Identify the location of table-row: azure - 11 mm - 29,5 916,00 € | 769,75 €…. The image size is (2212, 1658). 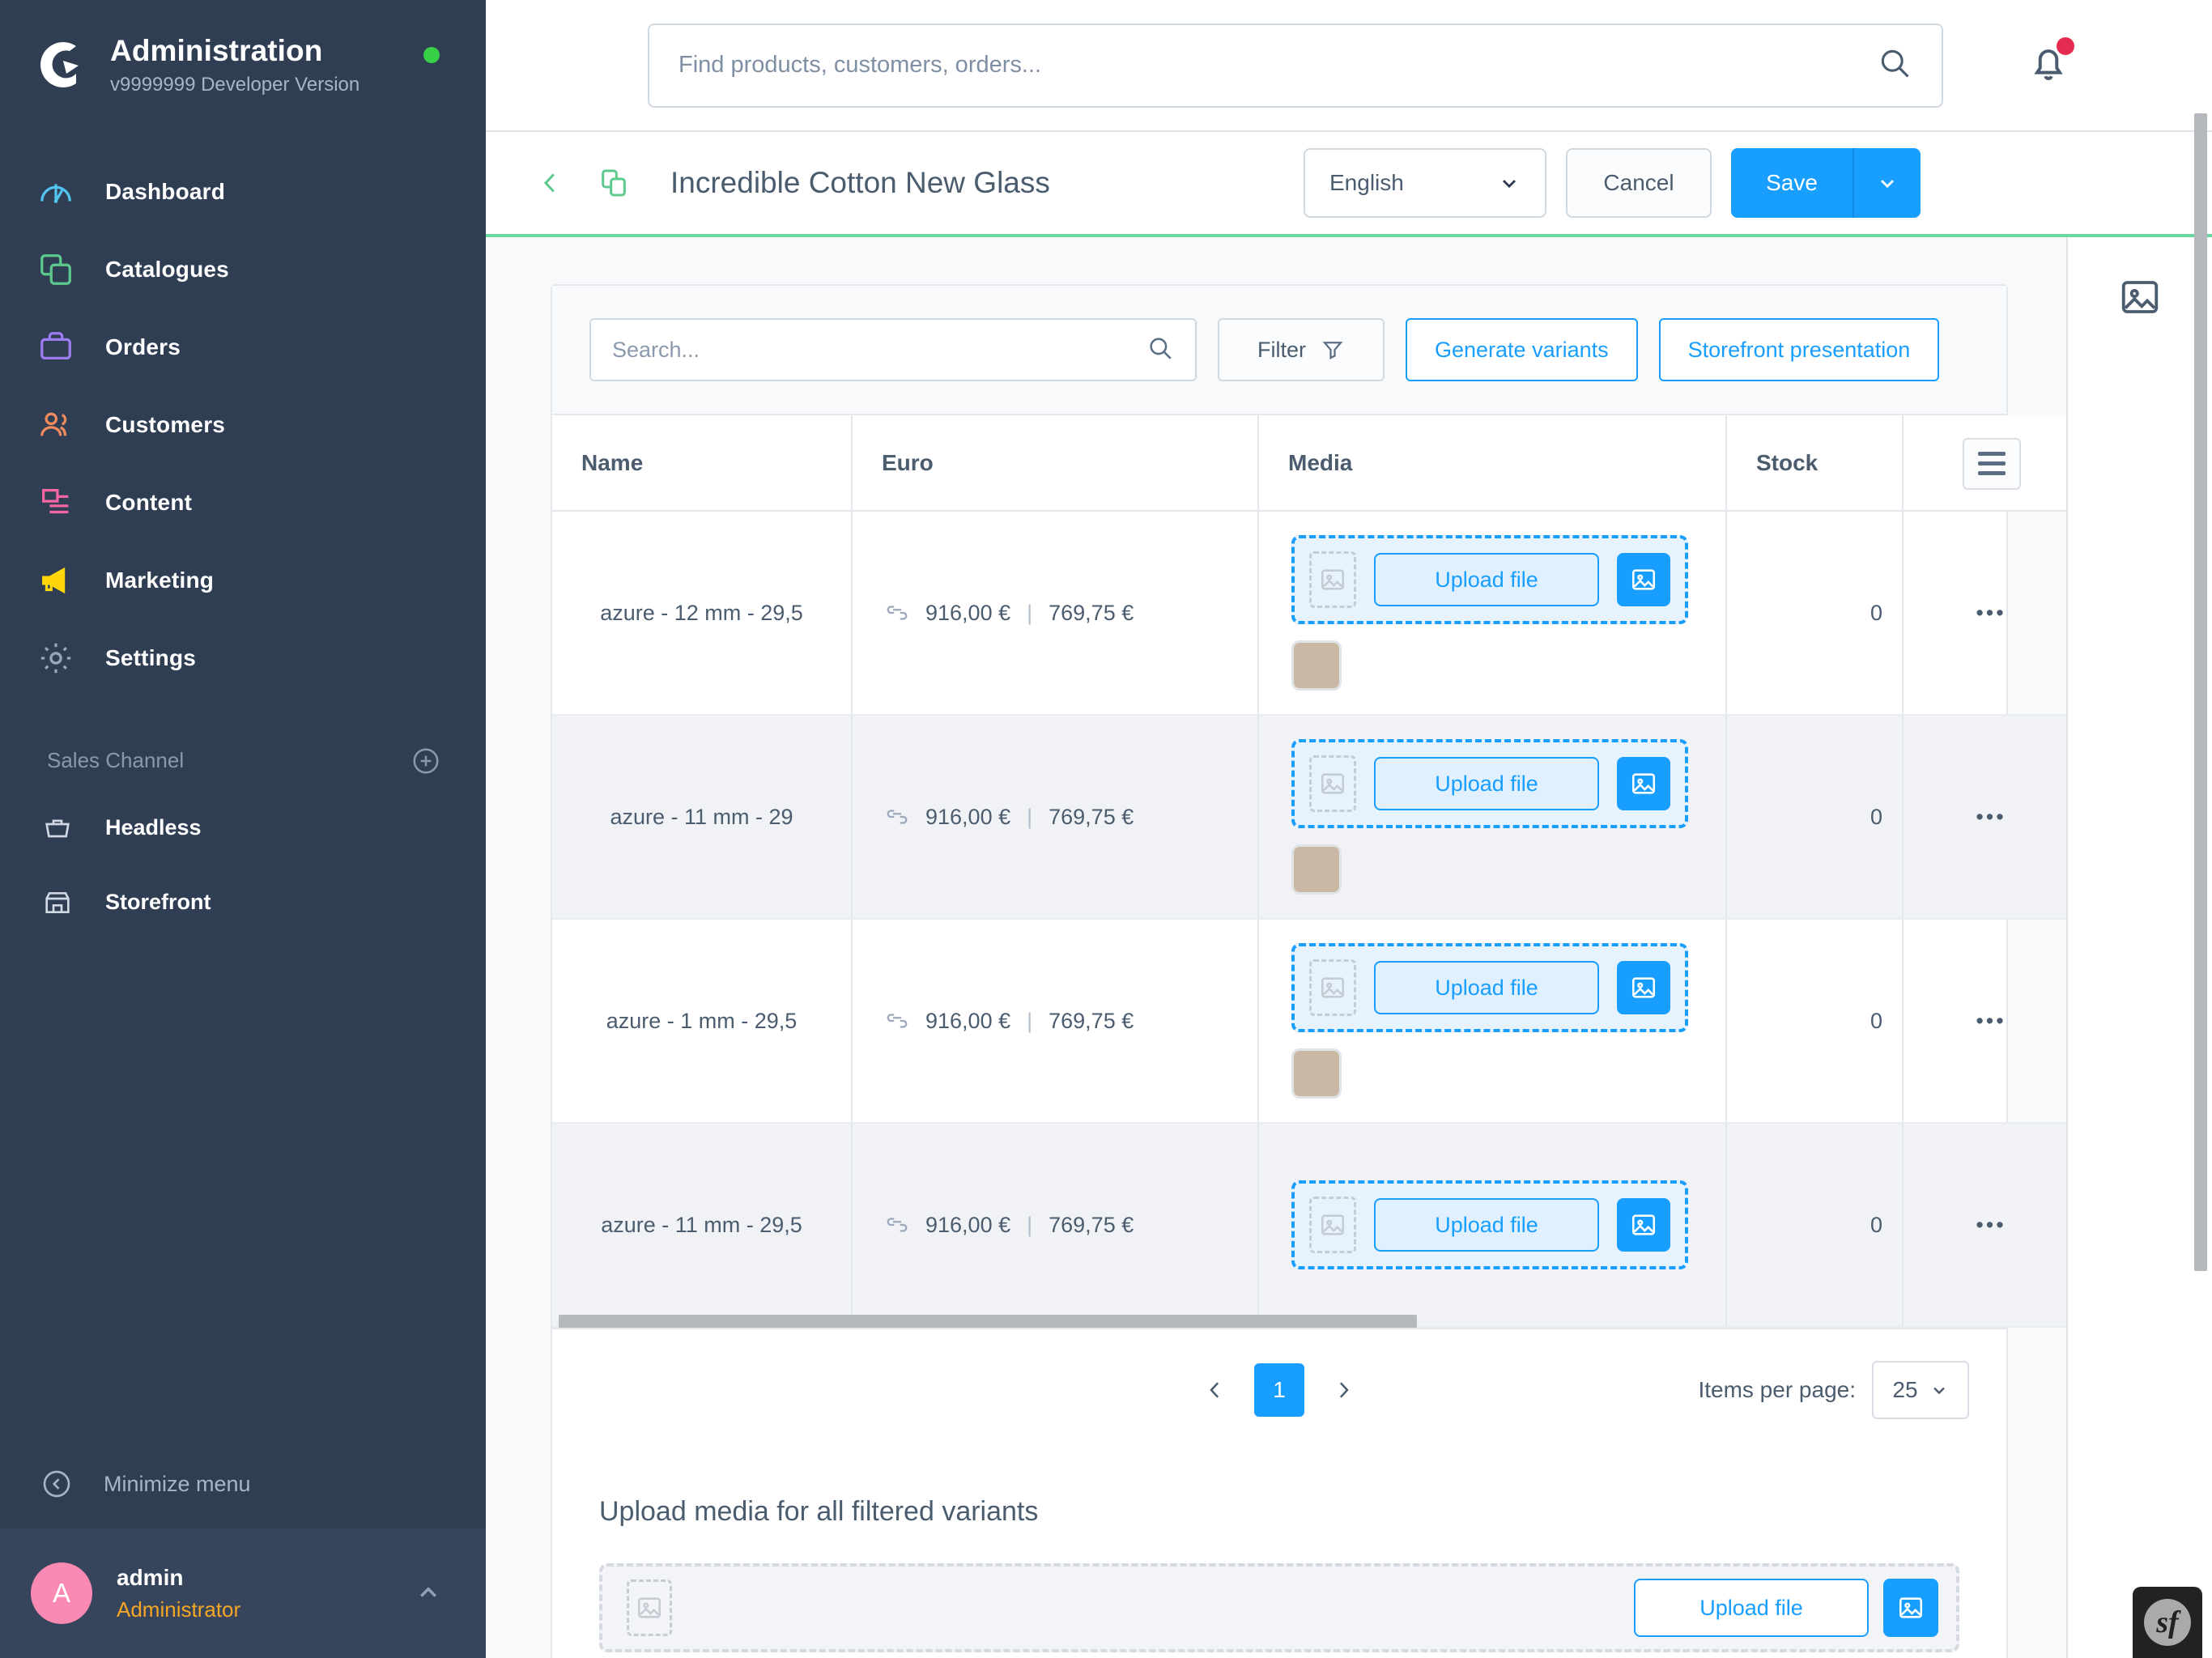
(1309, 1225).